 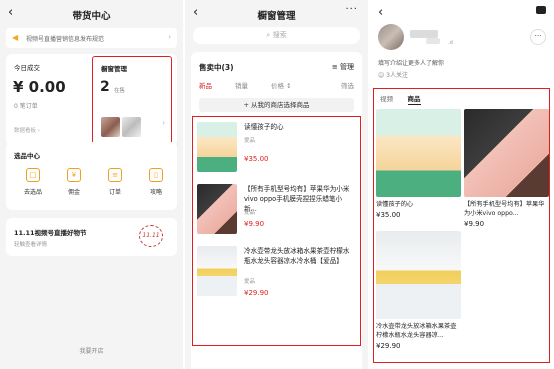 I want to click on filter-new: 新品, so click(x=205, y=85).